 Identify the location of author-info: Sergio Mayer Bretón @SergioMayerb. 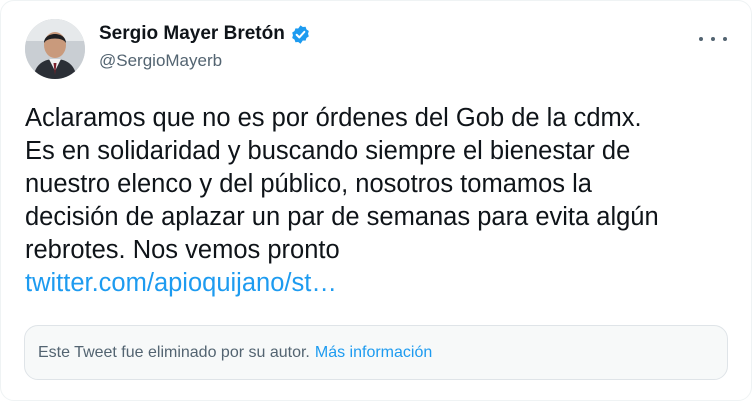
(205, 47).